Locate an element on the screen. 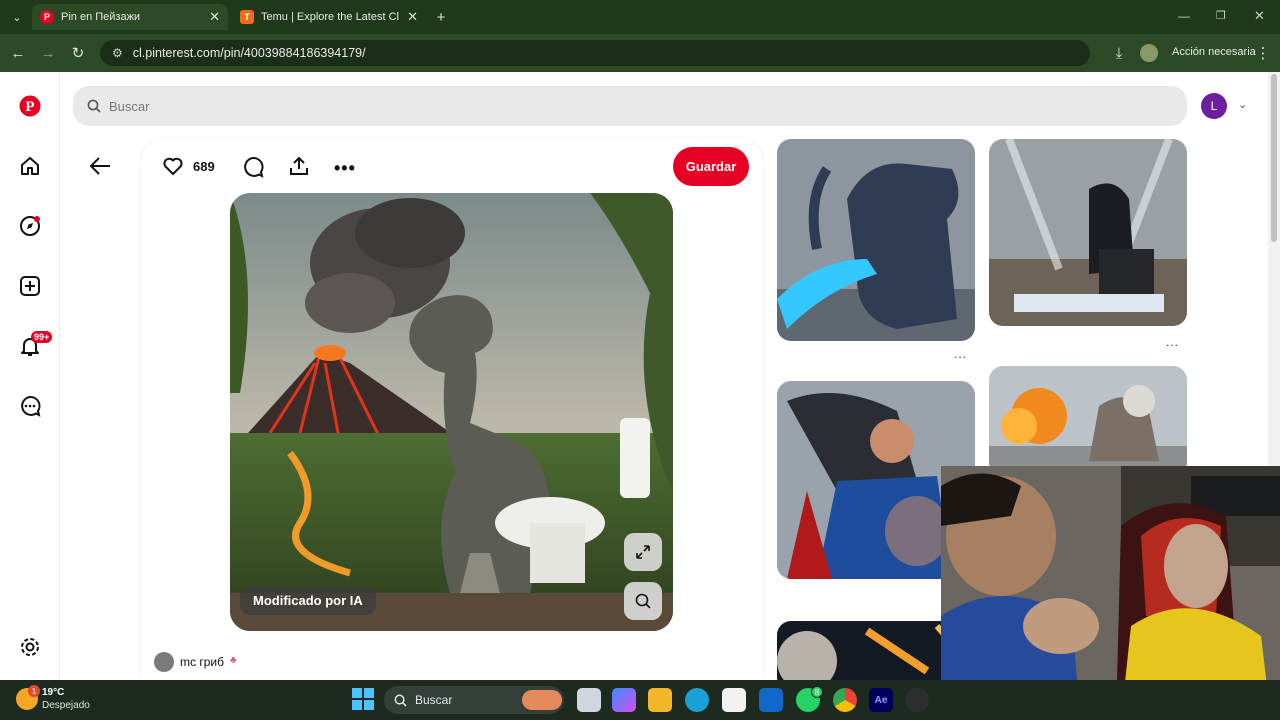  profile-action-label: Acción necesaria is located at coordinates (1214, 52).